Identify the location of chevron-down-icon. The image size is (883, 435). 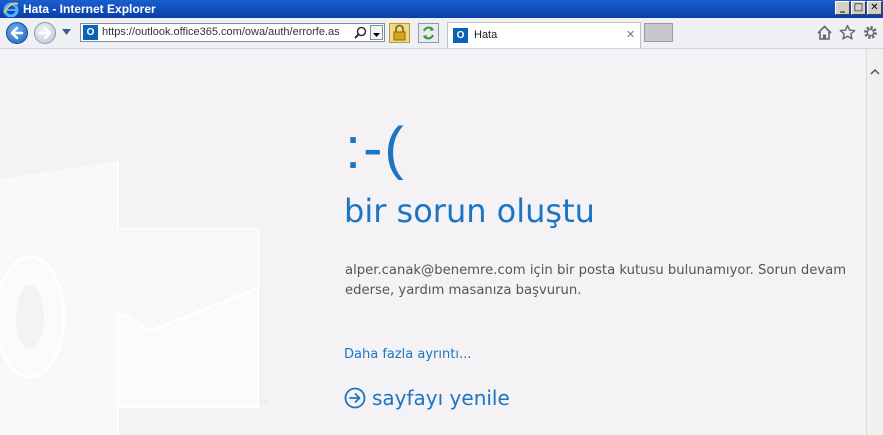
(376, 35).